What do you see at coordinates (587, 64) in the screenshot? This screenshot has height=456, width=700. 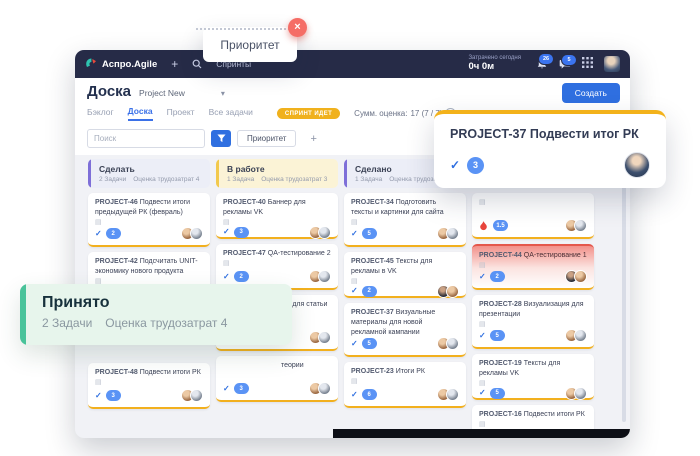 I see `apps-grid-icon` at bounding box center [587, 64].